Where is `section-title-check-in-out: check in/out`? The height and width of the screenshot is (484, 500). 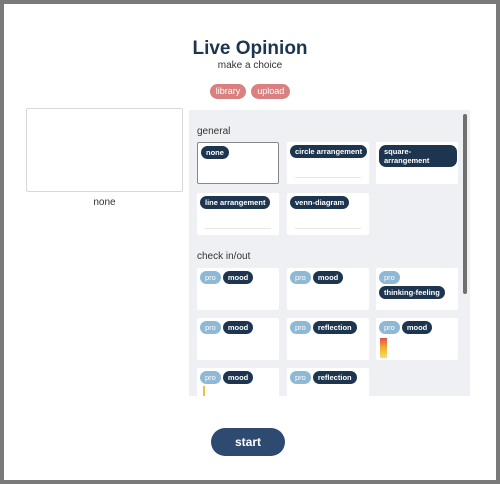
section-title-check-in-out: check in/out is located at coordinates (224, 256).